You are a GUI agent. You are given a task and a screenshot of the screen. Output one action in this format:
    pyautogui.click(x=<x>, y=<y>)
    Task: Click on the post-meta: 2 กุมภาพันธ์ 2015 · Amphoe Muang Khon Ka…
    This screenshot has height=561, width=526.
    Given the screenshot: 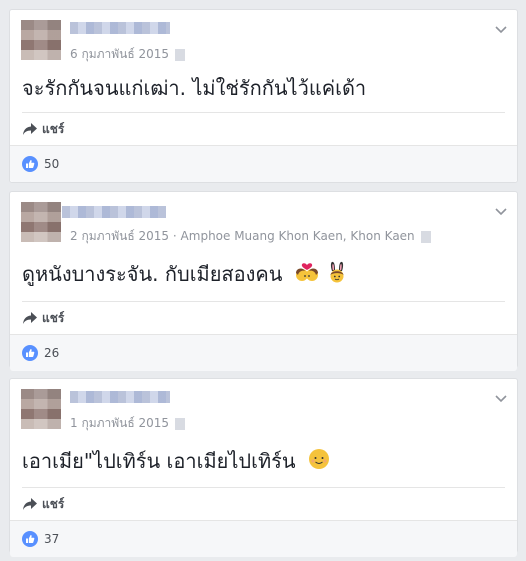 What is the action you would take?
    pyautogui.click(x=250, y=236)
    